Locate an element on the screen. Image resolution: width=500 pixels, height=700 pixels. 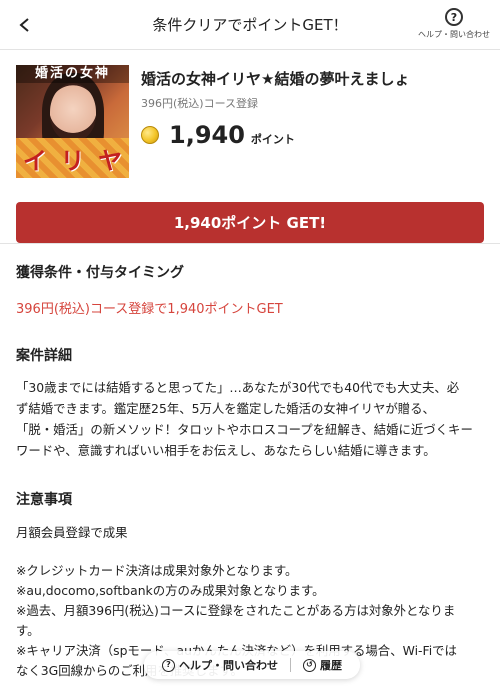
offer-title: 婚活の女神イリヤ★結婚の夢叶えましょ is located at coordinates (275, 79).